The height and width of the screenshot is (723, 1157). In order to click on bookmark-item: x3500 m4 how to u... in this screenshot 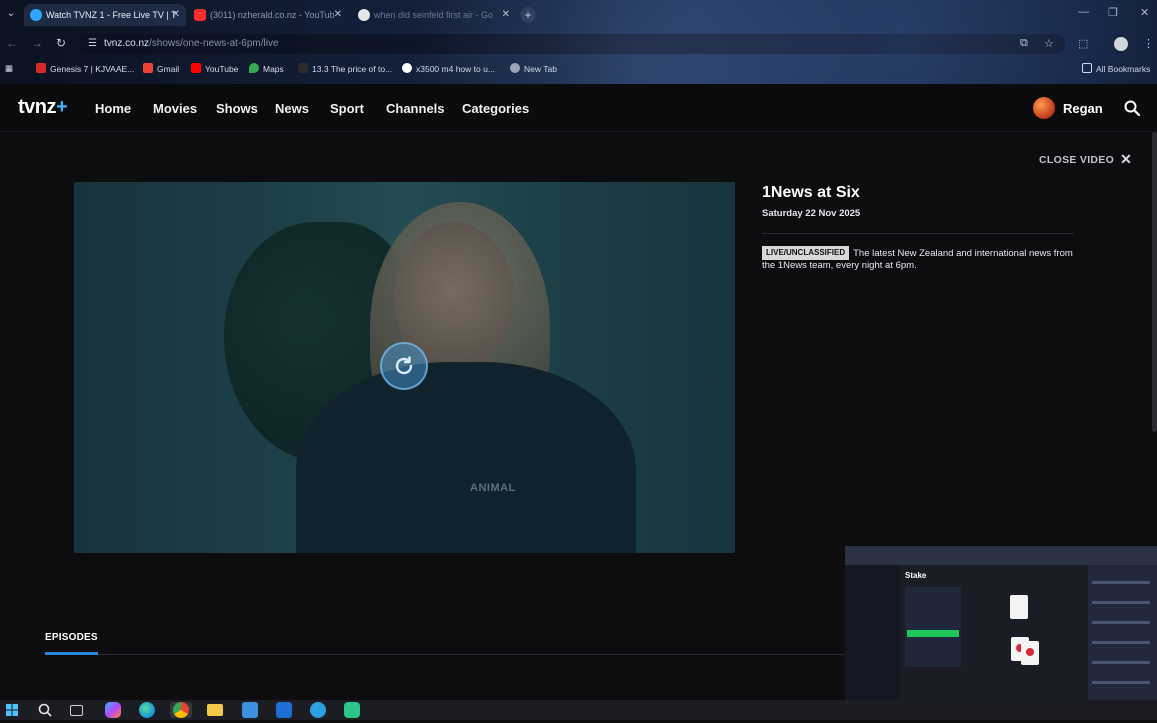, I will do `click(448, 68)`.